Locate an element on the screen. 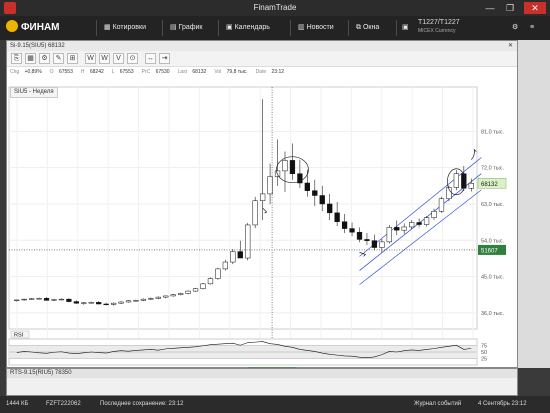  price-axis-label: 36,0 тыс. is located at coordinates (492, 314).